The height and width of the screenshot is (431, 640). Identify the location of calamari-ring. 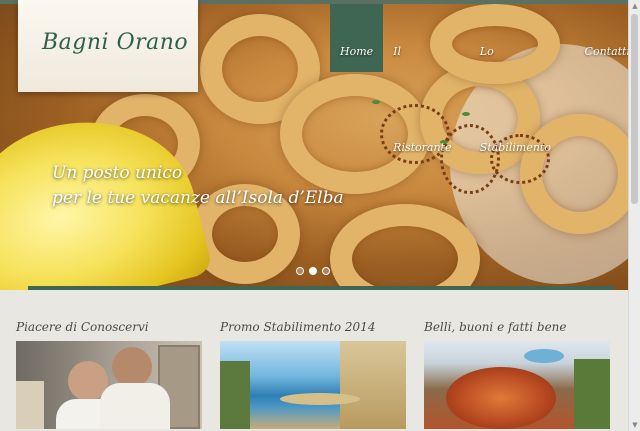
(405, 247).